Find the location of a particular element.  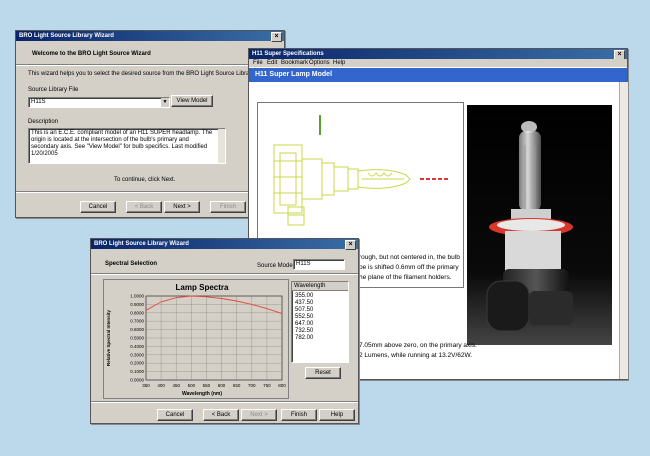

y-tick-label: 0.5000 is located at coordinates (137, 338).